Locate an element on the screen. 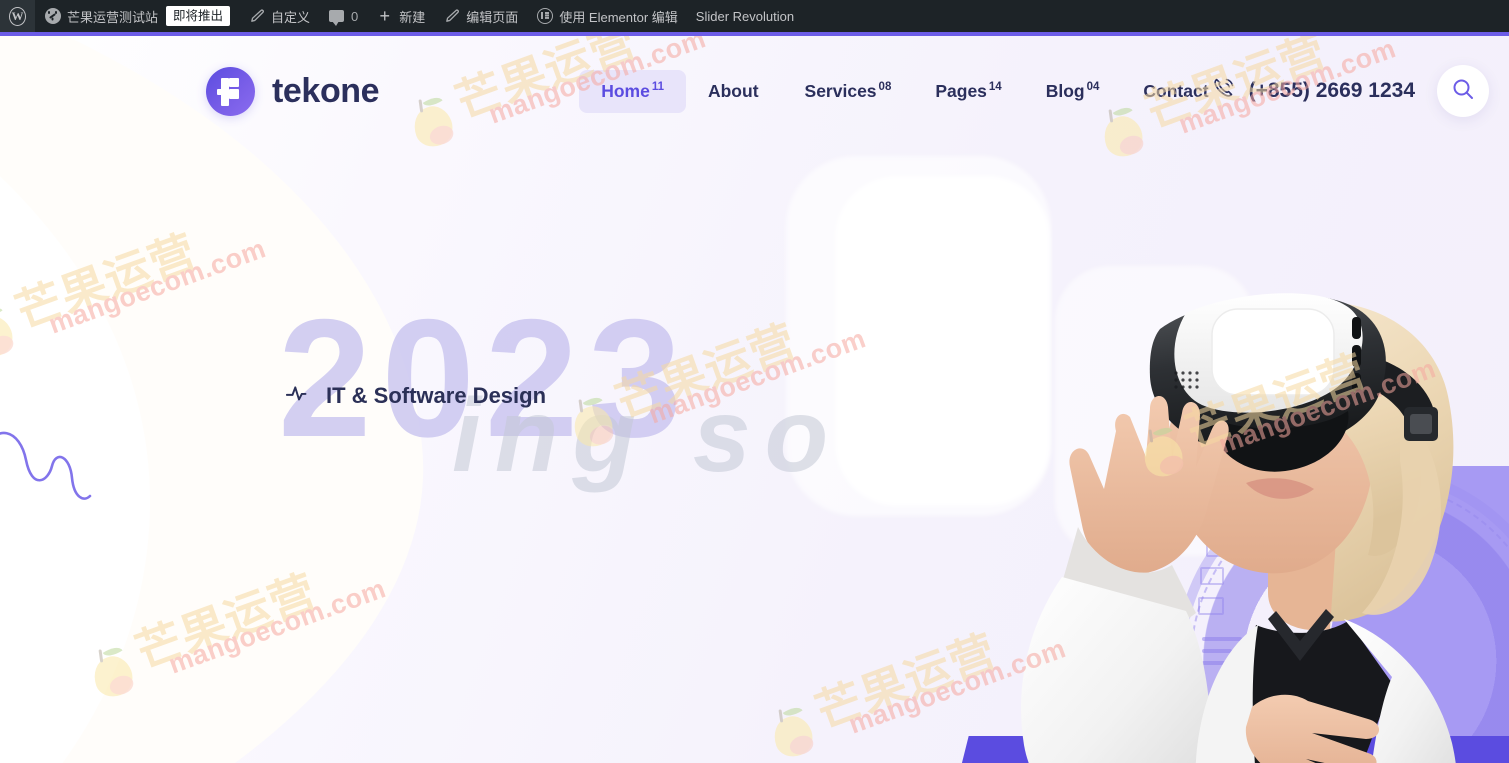  nav-item-home: Home 11 is located at coordinates (632, 91).